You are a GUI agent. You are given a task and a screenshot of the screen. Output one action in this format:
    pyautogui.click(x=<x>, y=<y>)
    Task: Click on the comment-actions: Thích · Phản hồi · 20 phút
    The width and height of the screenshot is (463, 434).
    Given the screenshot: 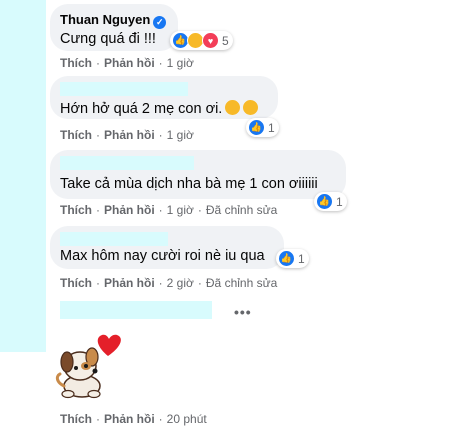 What is the action you would take?
    pyautogui.click(x=133, y=419)
    